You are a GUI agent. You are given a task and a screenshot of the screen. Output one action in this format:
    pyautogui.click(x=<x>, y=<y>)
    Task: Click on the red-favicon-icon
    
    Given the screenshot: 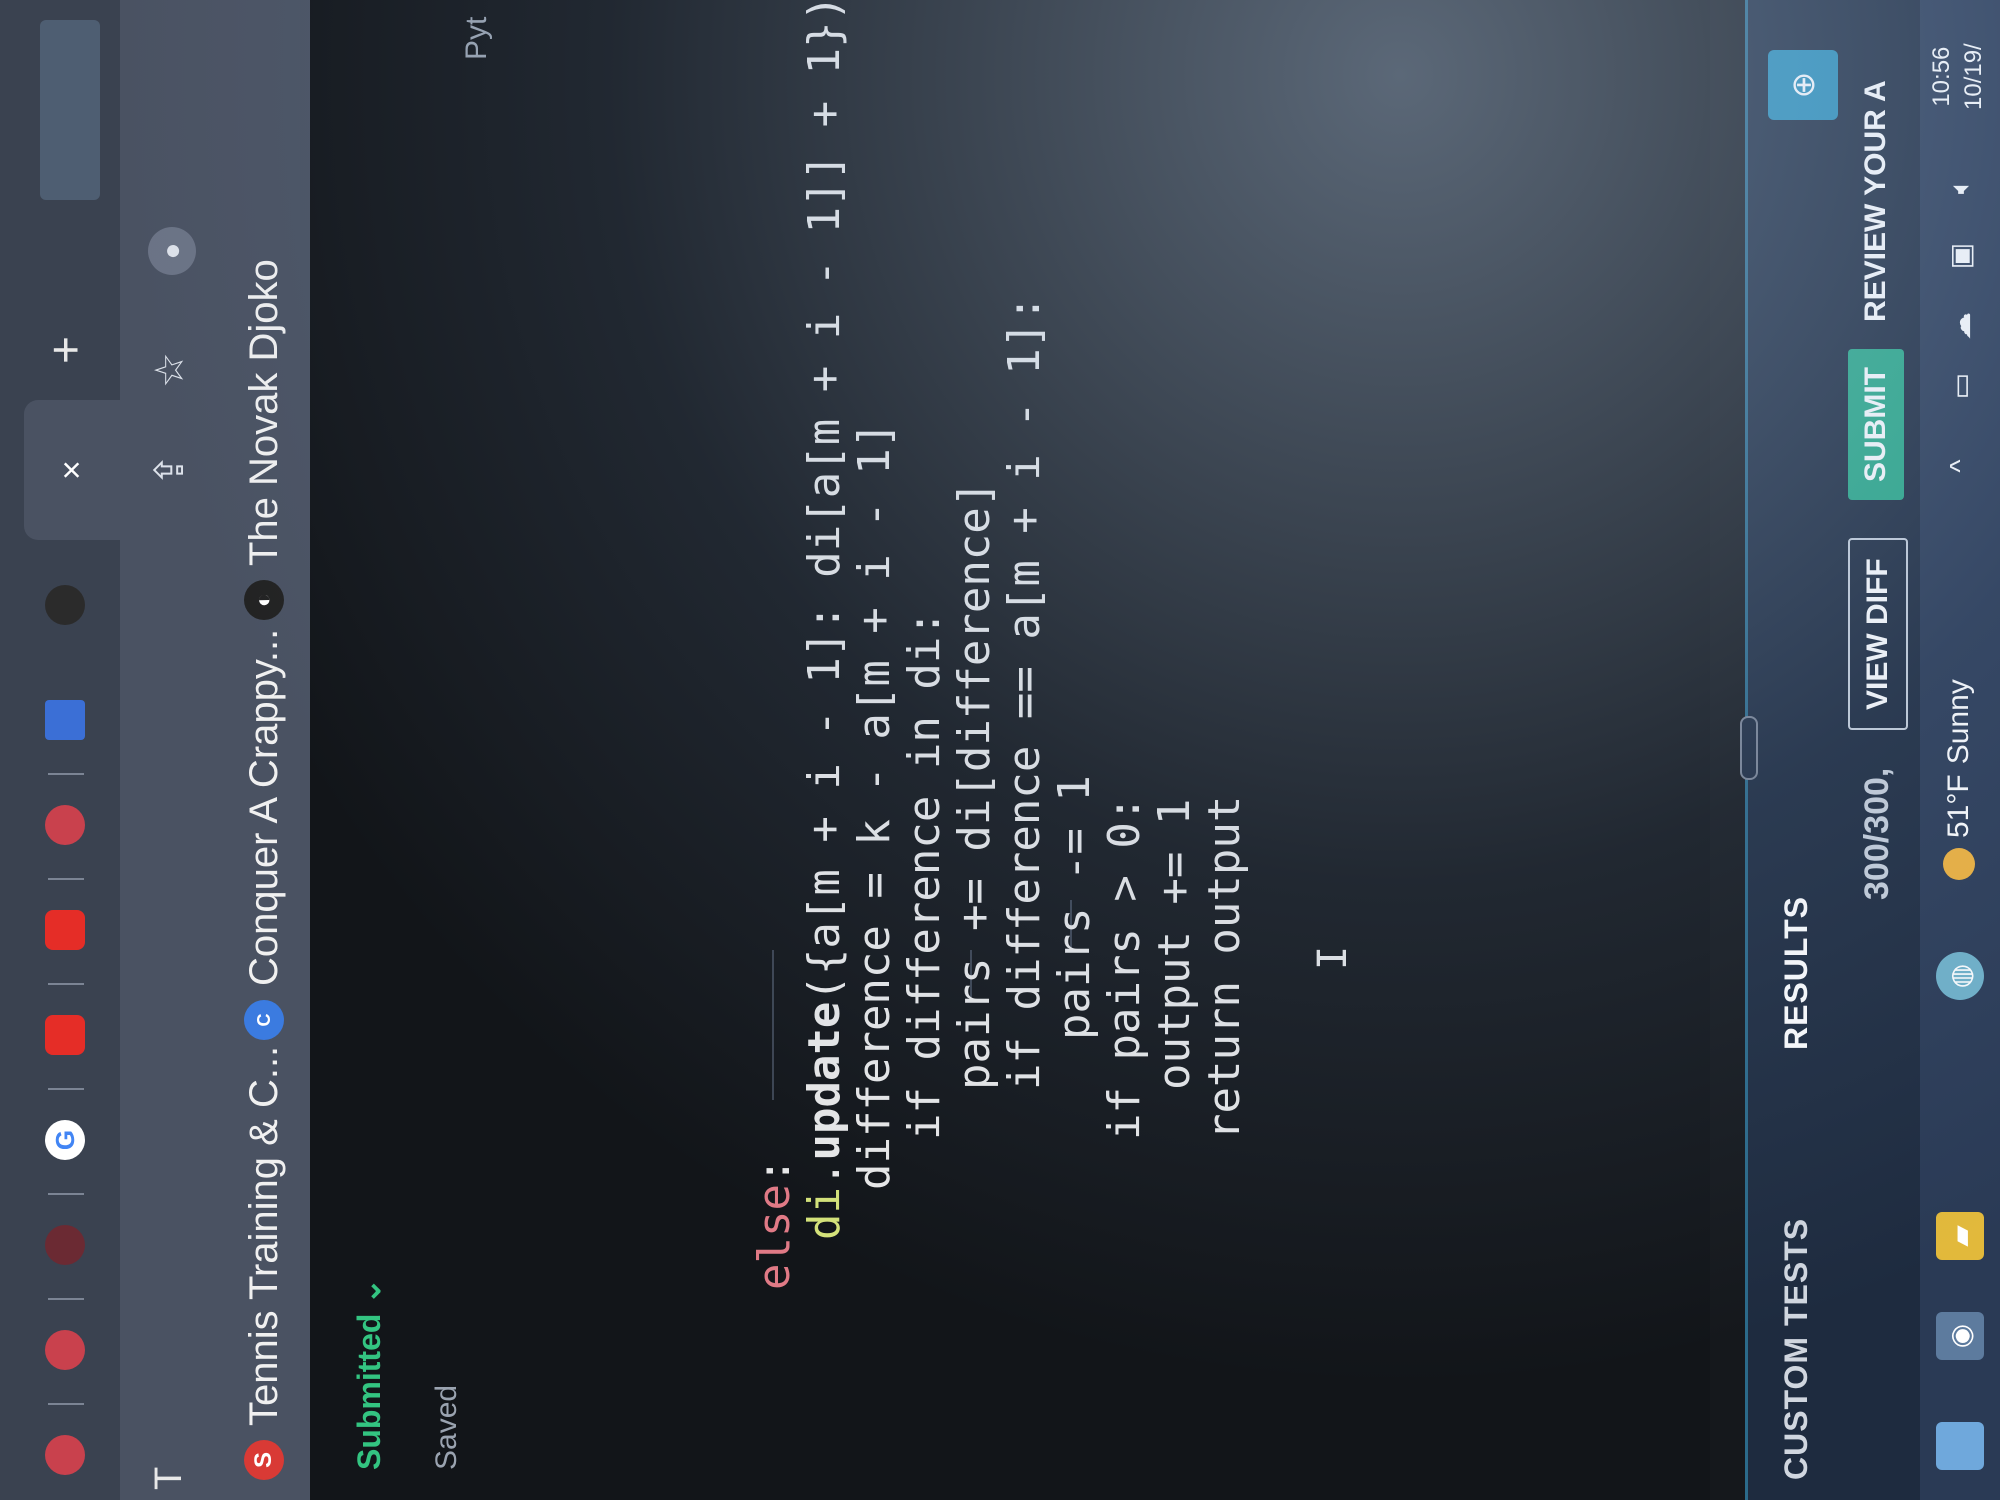 What is the action you would take?
    pyautogui.click(x=65, y=1350)
    